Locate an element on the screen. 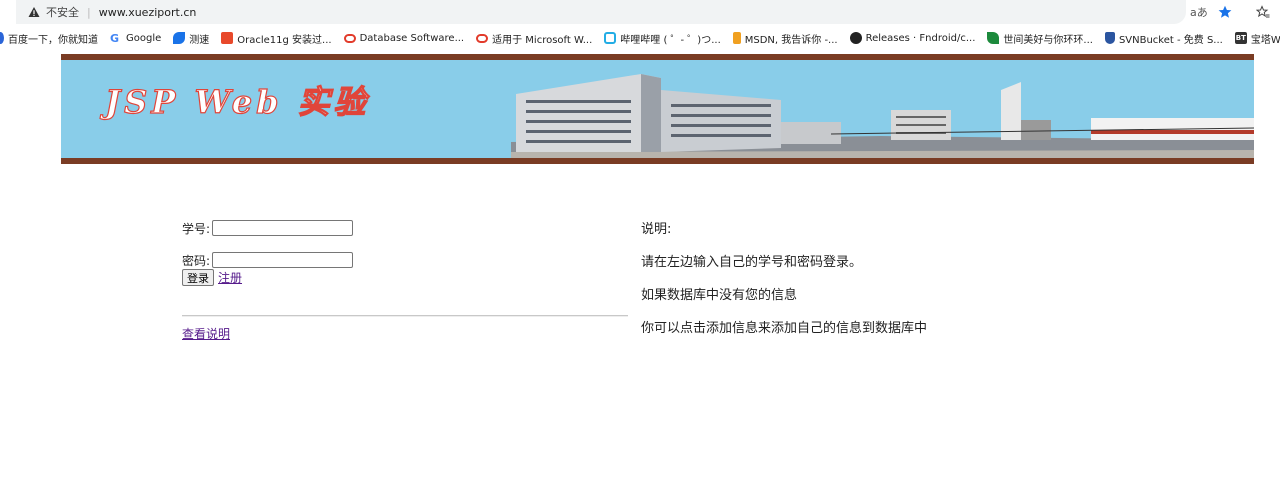 This screenshot has width=1280, height=481. bookmark-baota: BT宝塔Windows面板 is located at coordinates (1257, 38).